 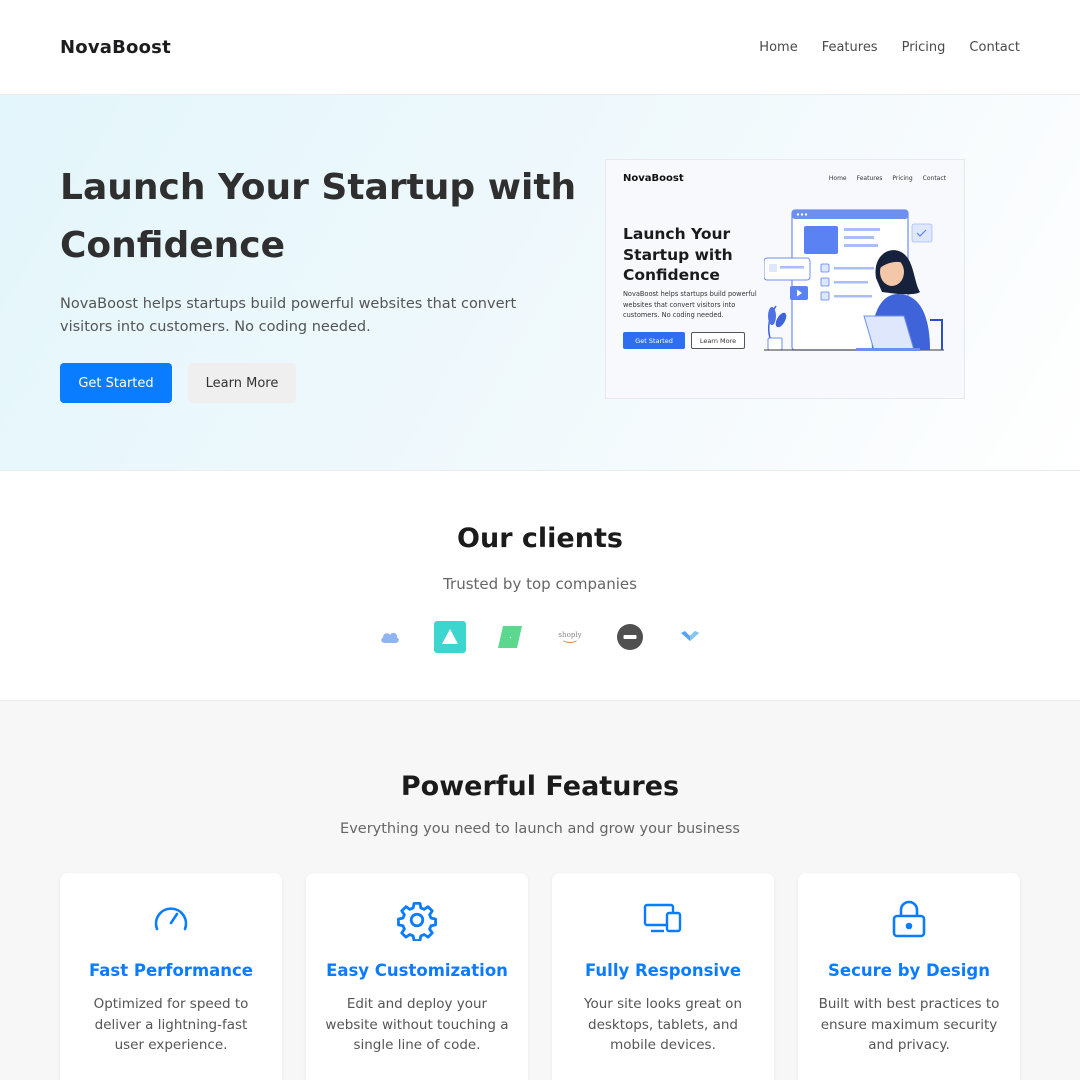 I want to click on nav-home: Home, so click(x=778, y=47).